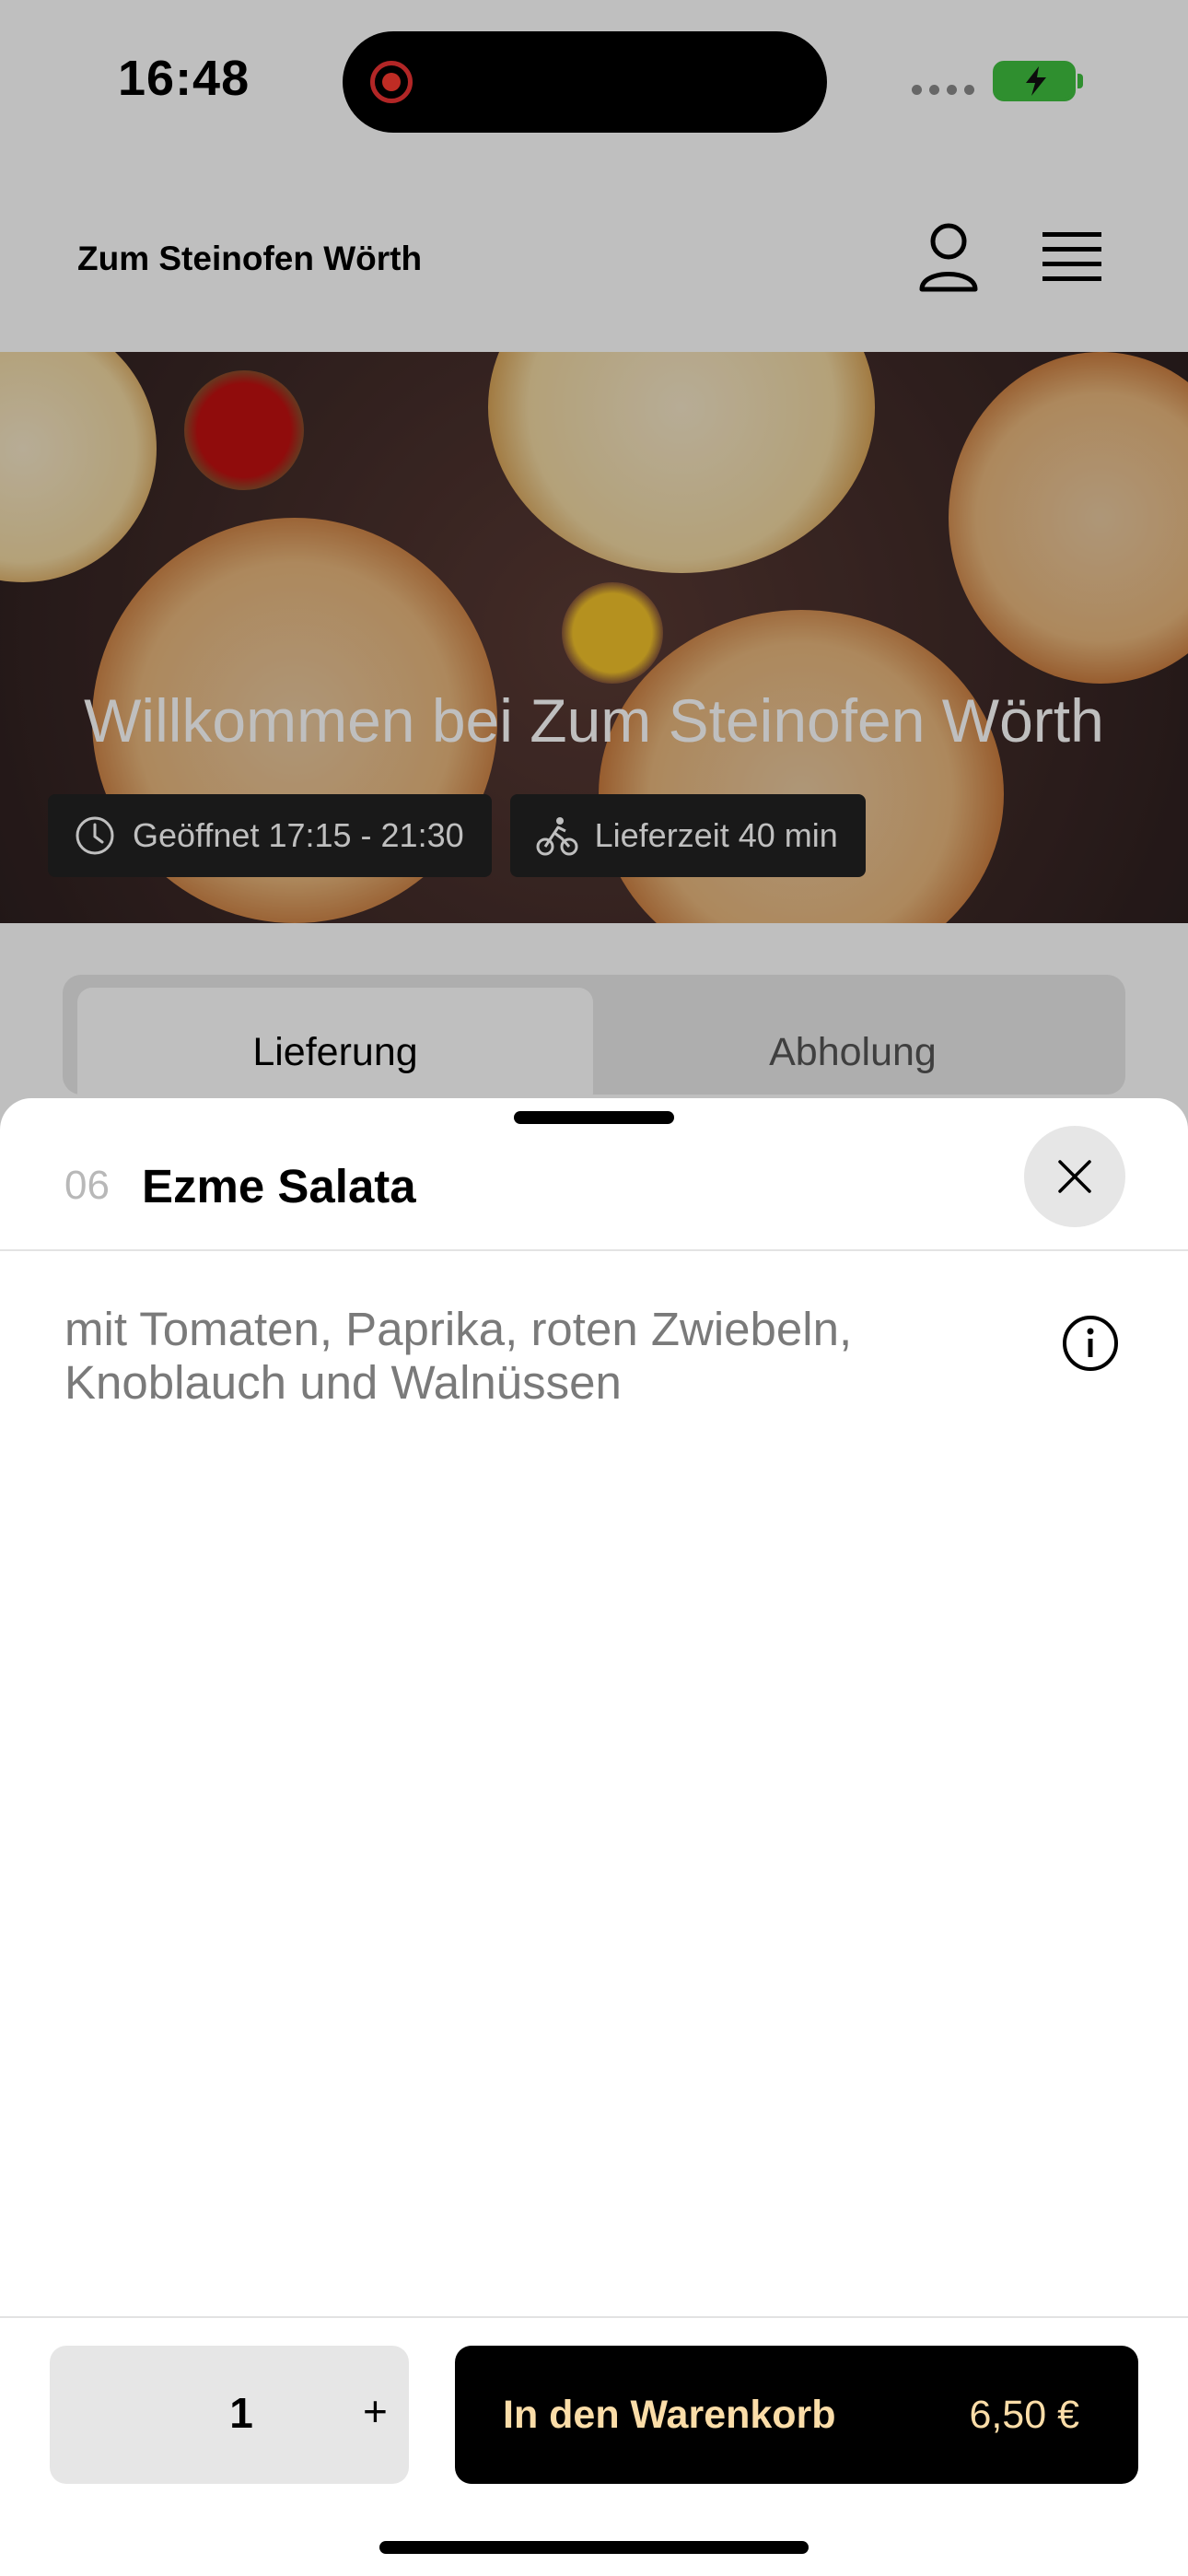 This screenshot has width=1188, height=2576. I want to click on item-price: 6,50 €, so click(1024, 2415).